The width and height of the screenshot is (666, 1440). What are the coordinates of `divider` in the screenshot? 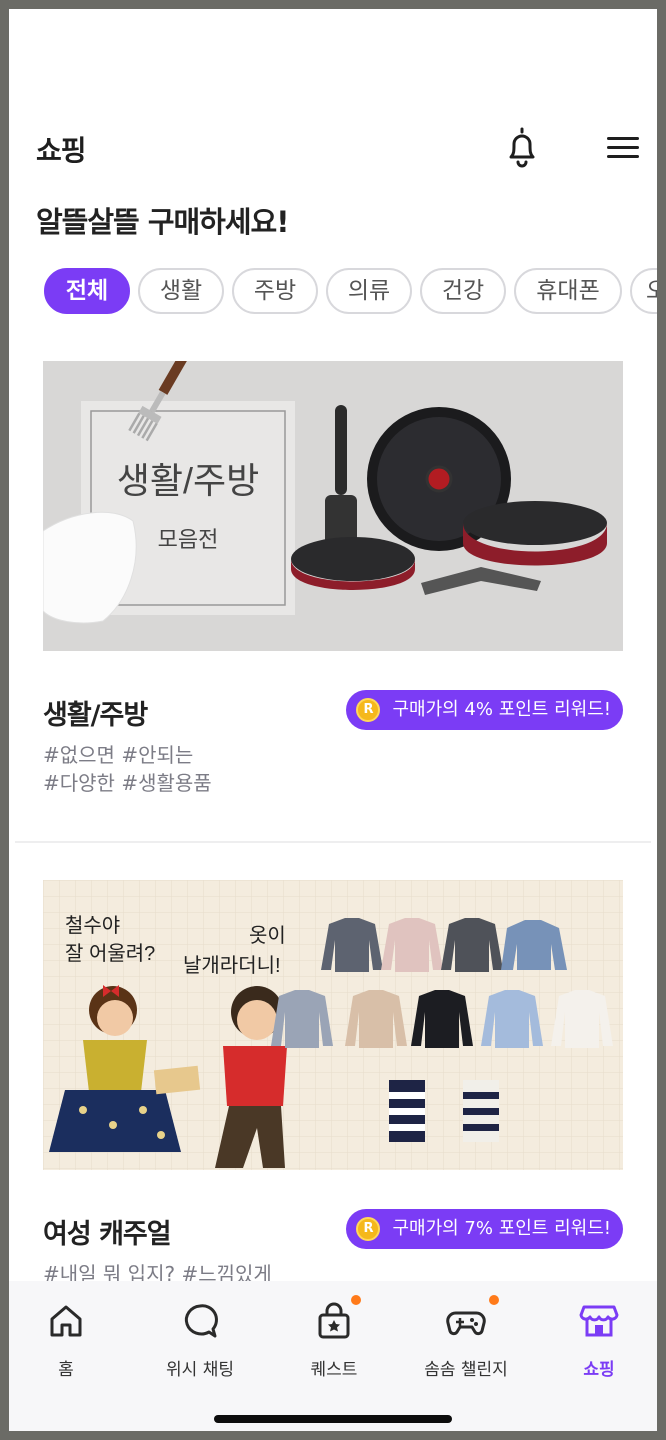 It's located at (333, 842).